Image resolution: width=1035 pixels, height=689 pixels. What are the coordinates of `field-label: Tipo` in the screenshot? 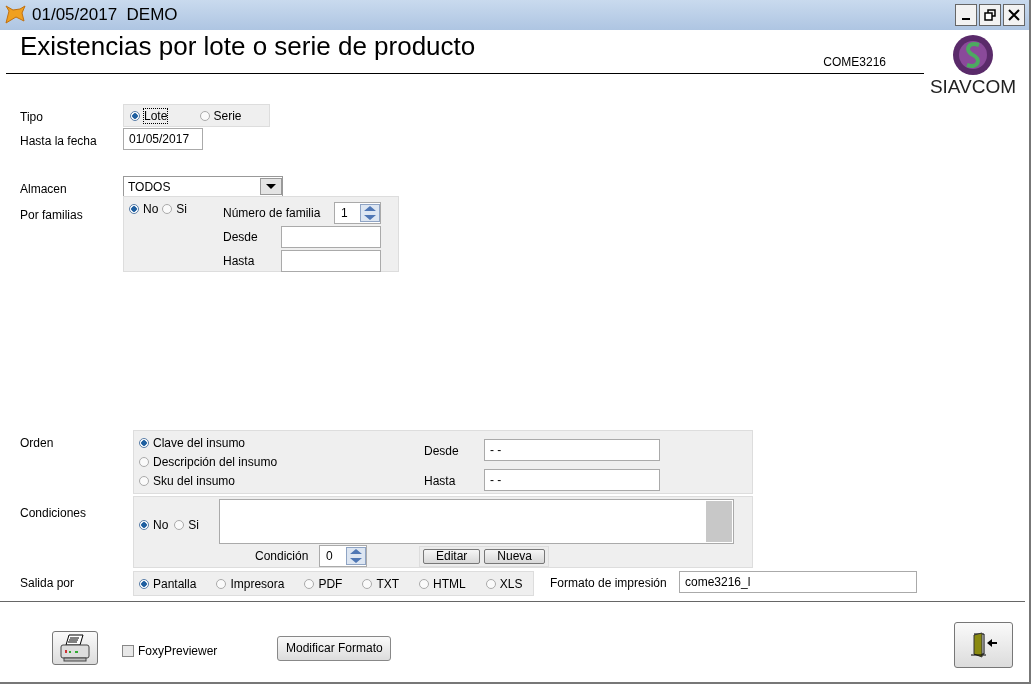 It's located at (32, 116).